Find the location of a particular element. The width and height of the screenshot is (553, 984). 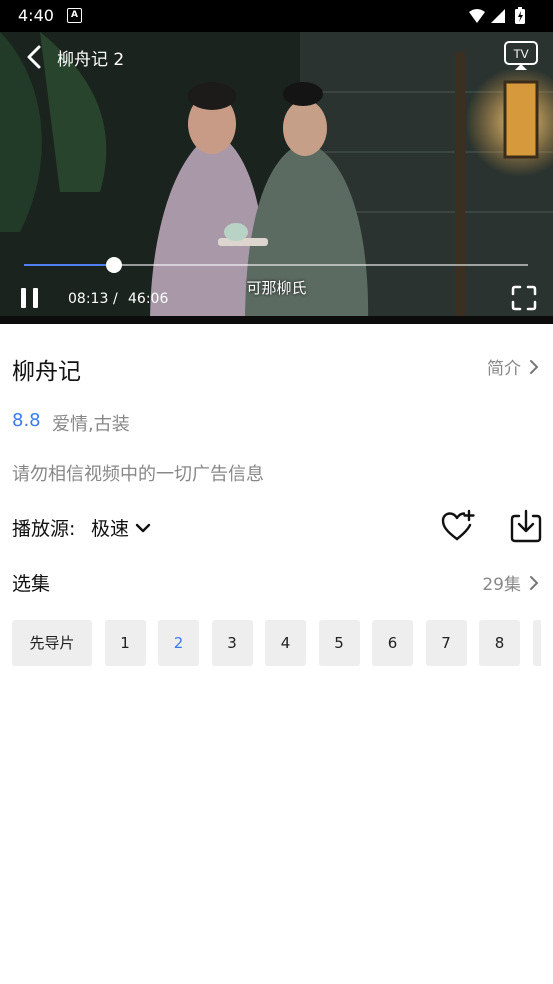

notification-icon: A is located at coordinates (74, 15).